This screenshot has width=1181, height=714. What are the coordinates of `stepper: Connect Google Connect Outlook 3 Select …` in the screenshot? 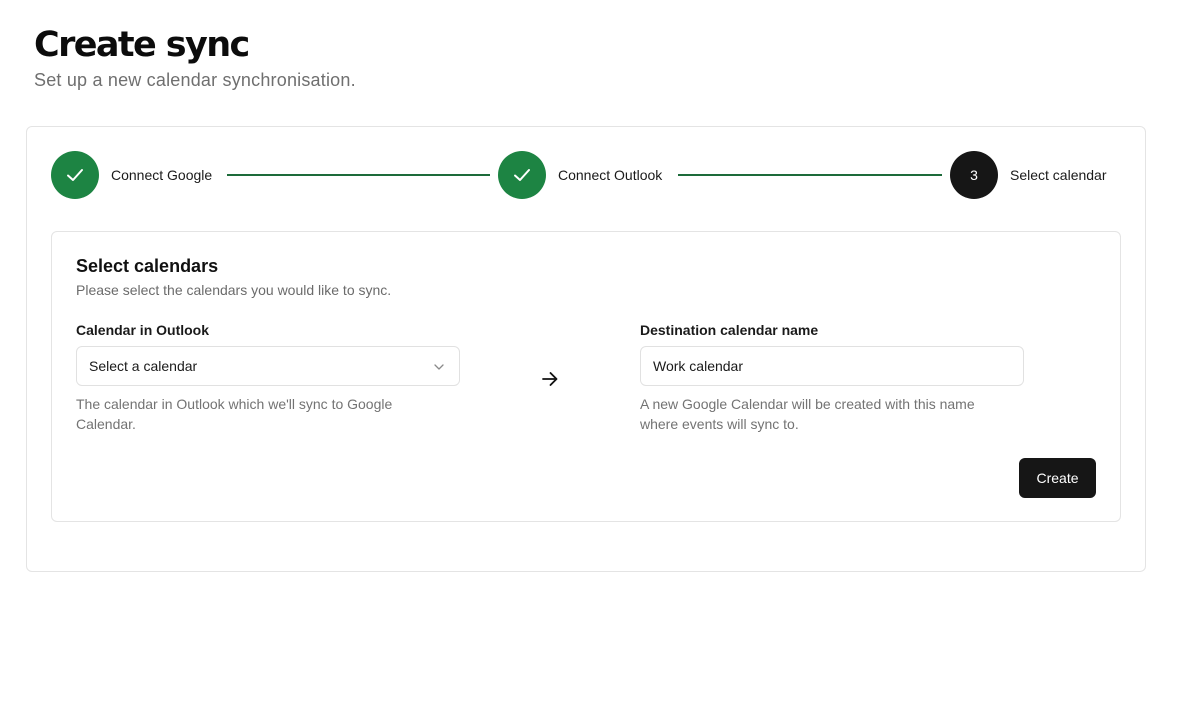 It's located at (586, 175).